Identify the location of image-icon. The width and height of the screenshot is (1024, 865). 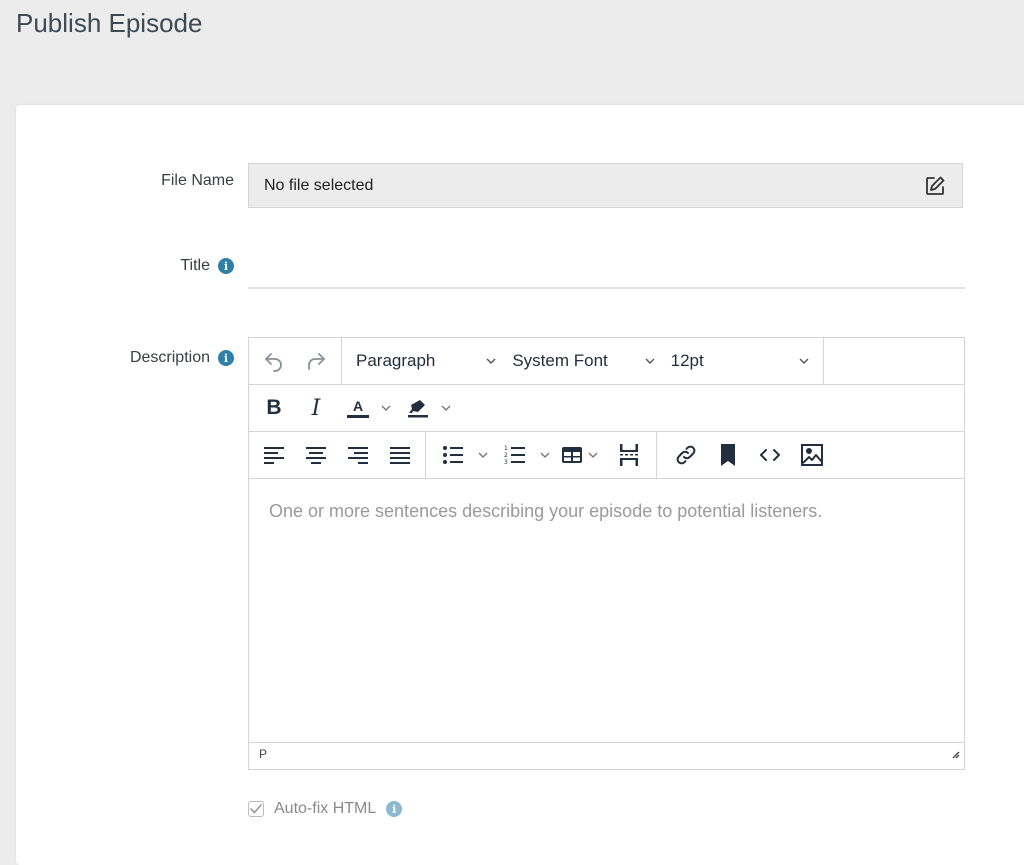
(812, 455).